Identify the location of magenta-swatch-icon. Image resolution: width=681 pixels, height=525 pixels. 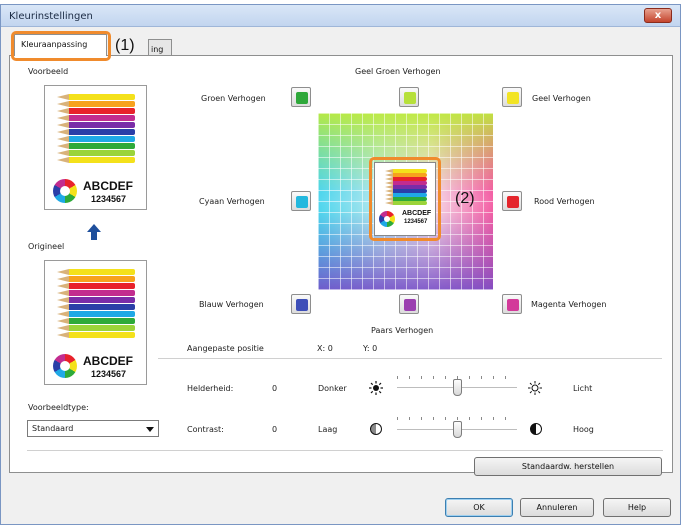
(513, 305).